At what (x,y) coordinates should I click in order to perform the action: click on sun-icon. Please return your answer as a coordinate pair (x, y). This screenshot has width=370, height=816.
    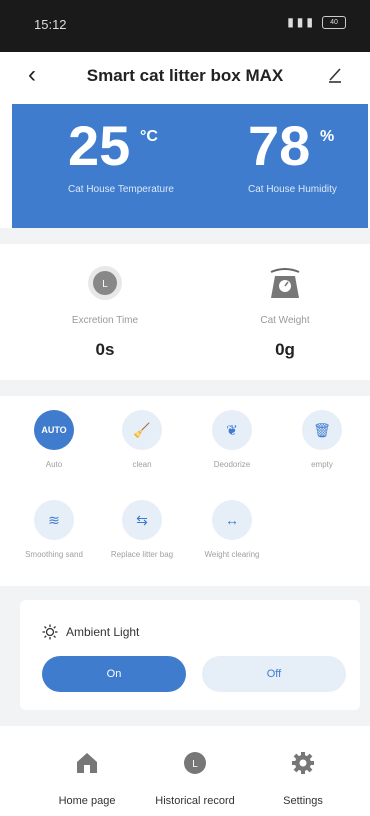
    Looking at the image, I should click on (50, 632).